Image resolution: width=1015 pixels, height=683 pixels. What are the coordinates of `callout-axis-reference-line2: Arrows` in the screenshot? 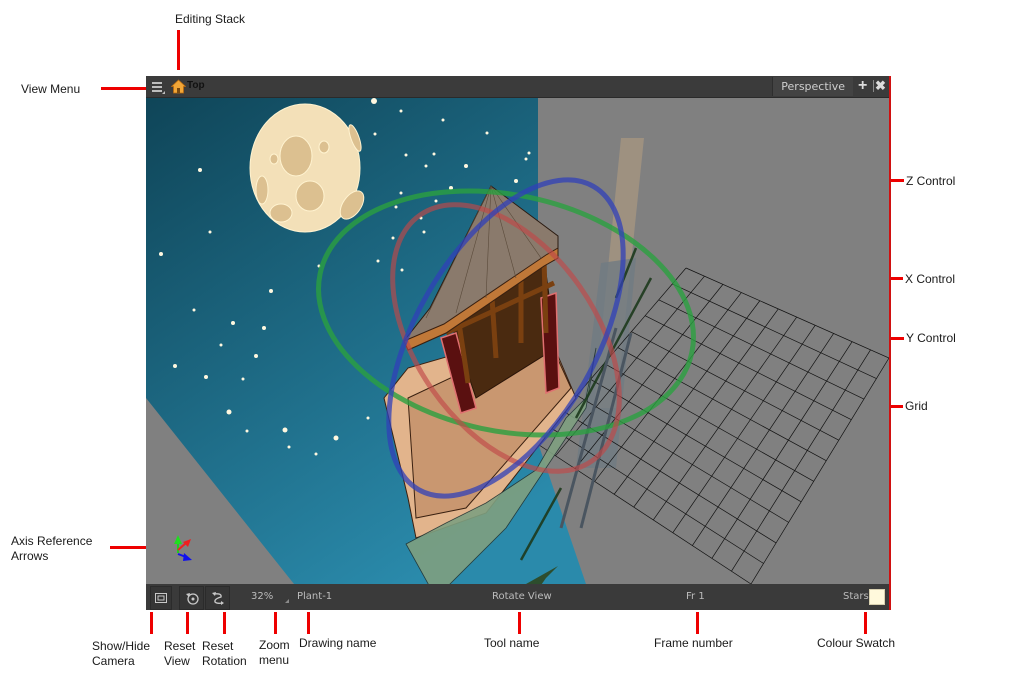 It's located at (30, 556).